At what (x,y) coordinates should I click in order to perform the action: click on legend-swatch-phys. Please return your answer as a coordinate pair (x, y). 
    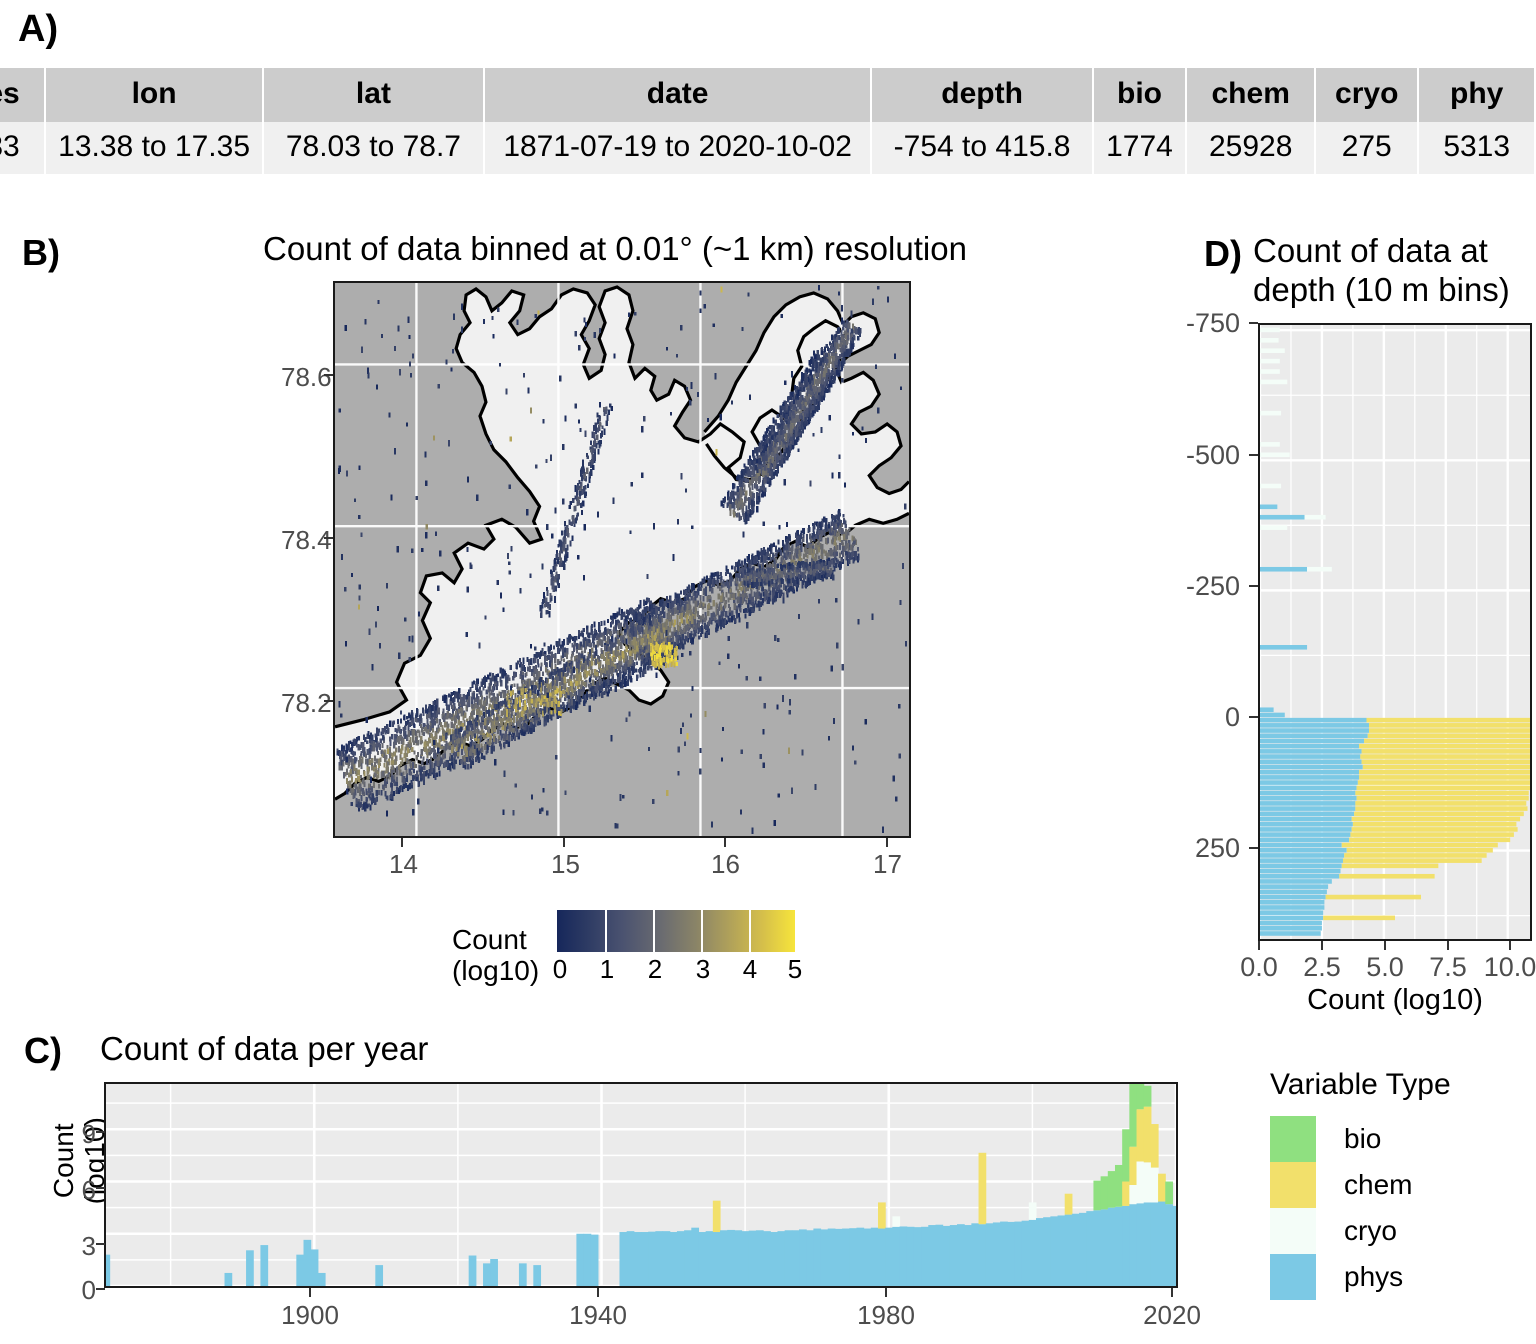
    Looking at the image, I should click on (1293, 1277).